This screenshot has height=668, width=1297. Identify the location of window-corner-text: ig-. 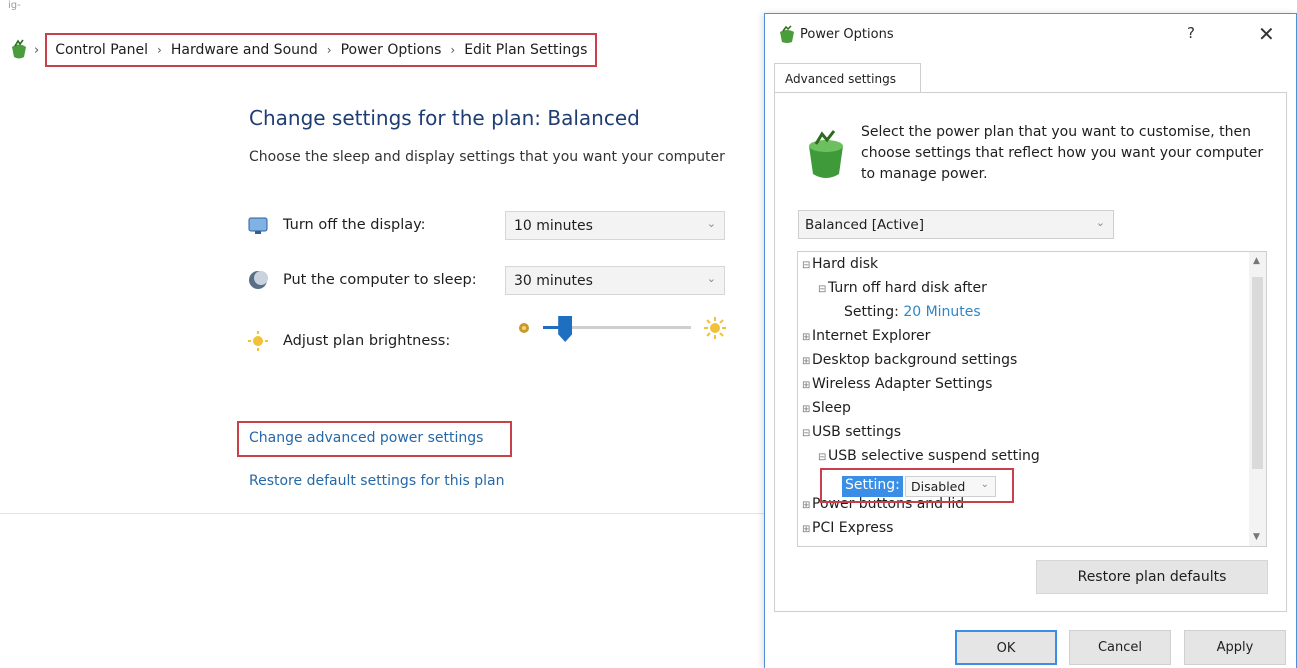
(14, 5).